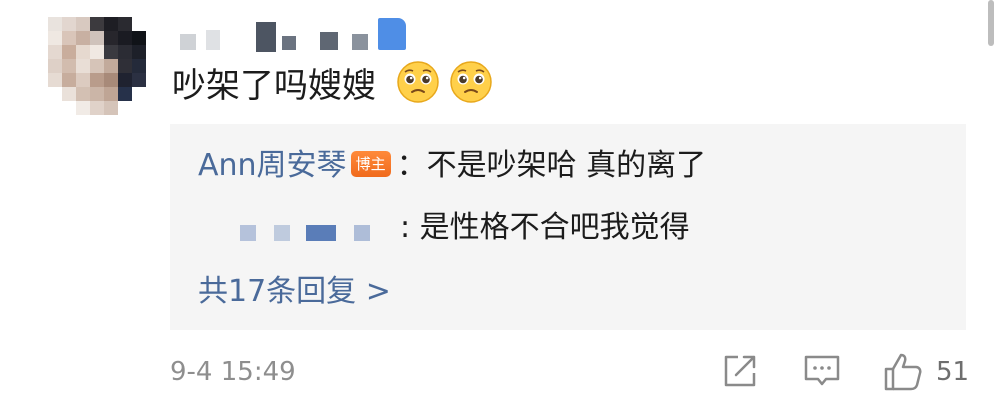  What do you see at coordinates (545, 227) in the screenshot?
I see `reply-text: : 是性格不合吧我觉得` at bounding box center [545, 227].